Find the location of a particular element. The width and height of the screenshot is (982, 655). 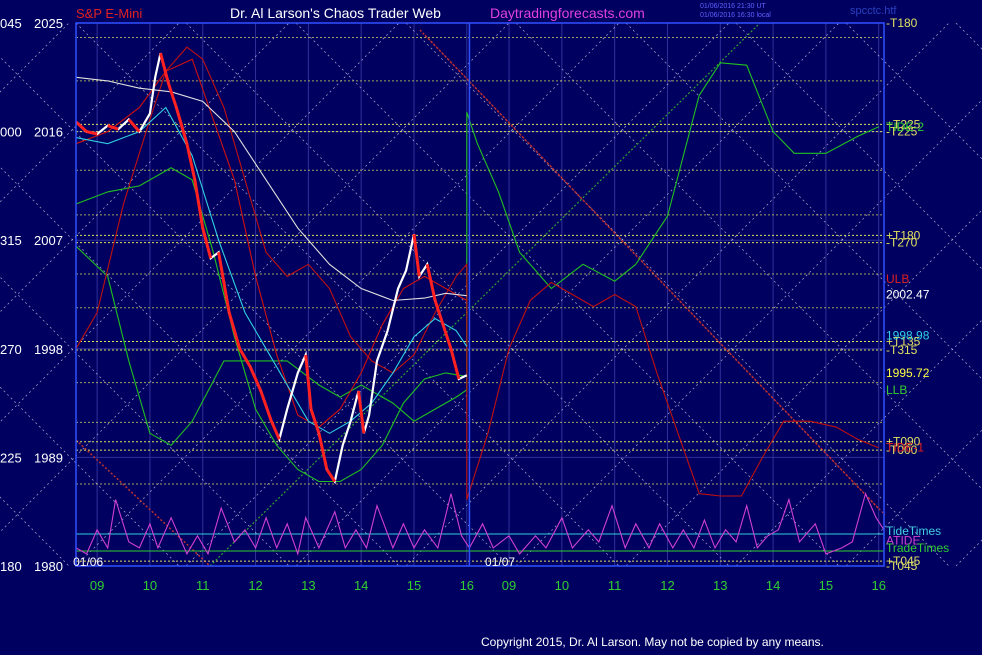

x-tick-label-11: 12 is located at coordinates (667, 585).